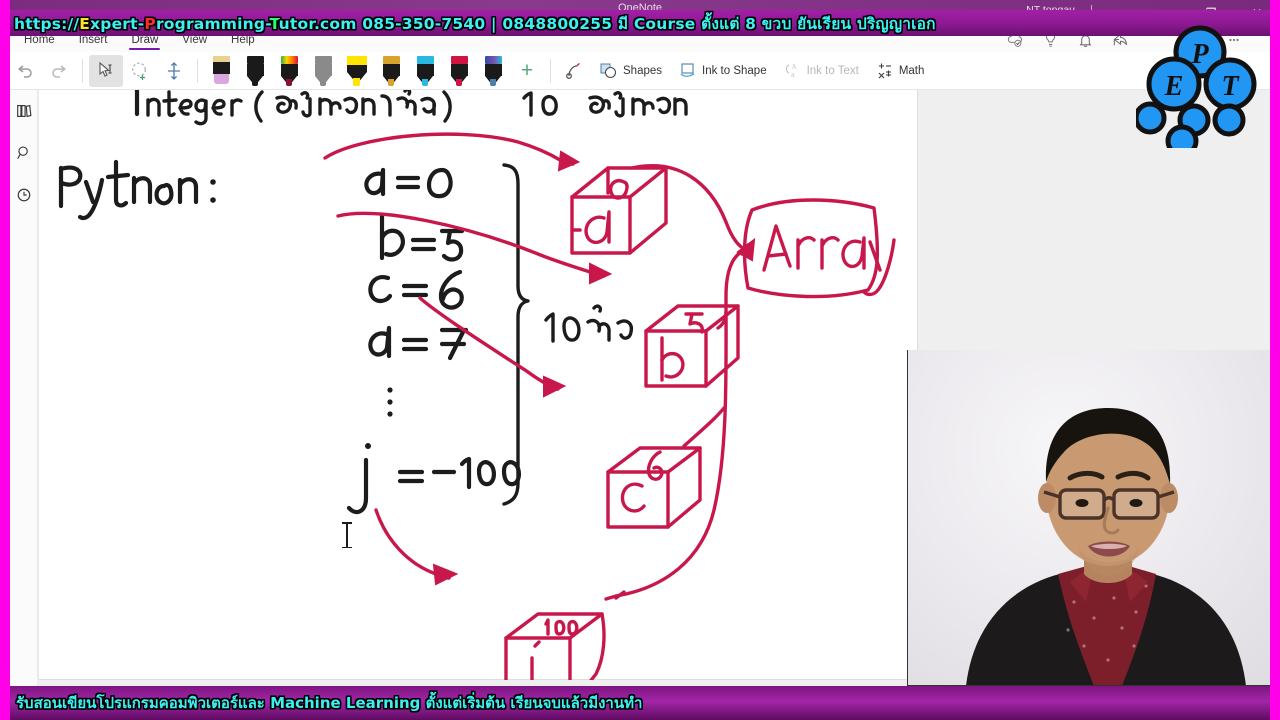 The image size is (1280, 720). What do you see at coordinates (685, 417) in the screenshot?
I see `ink-connector-spine` at bounding box center [685, 417].